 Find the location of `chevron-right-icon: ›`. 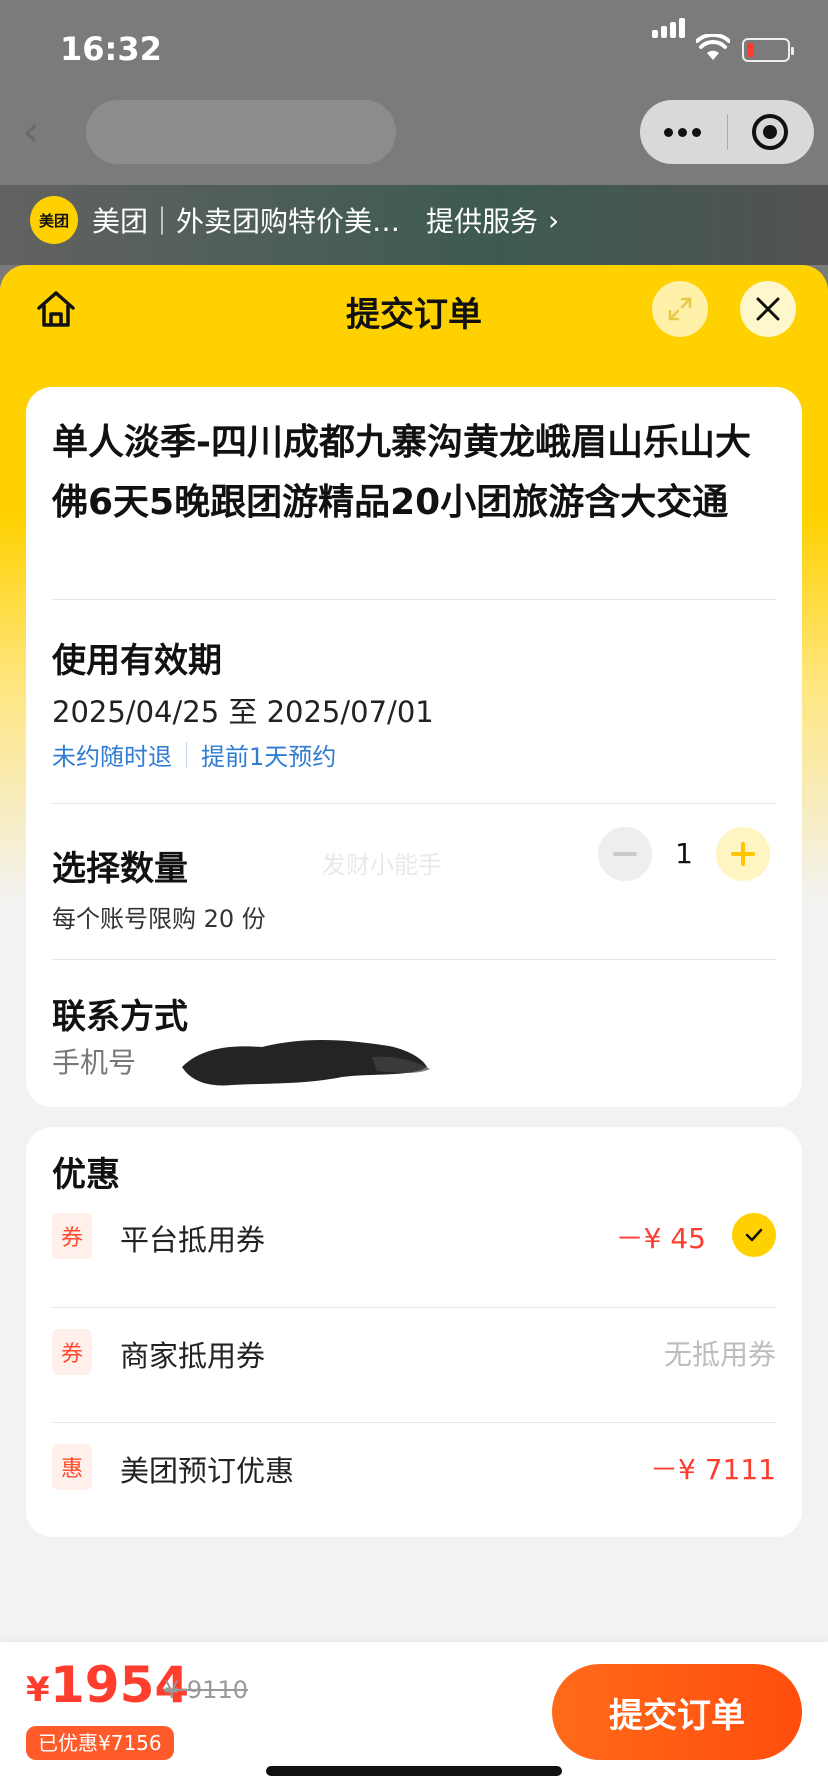

chevron-right-icon: › is located at coordinates (554, 220).